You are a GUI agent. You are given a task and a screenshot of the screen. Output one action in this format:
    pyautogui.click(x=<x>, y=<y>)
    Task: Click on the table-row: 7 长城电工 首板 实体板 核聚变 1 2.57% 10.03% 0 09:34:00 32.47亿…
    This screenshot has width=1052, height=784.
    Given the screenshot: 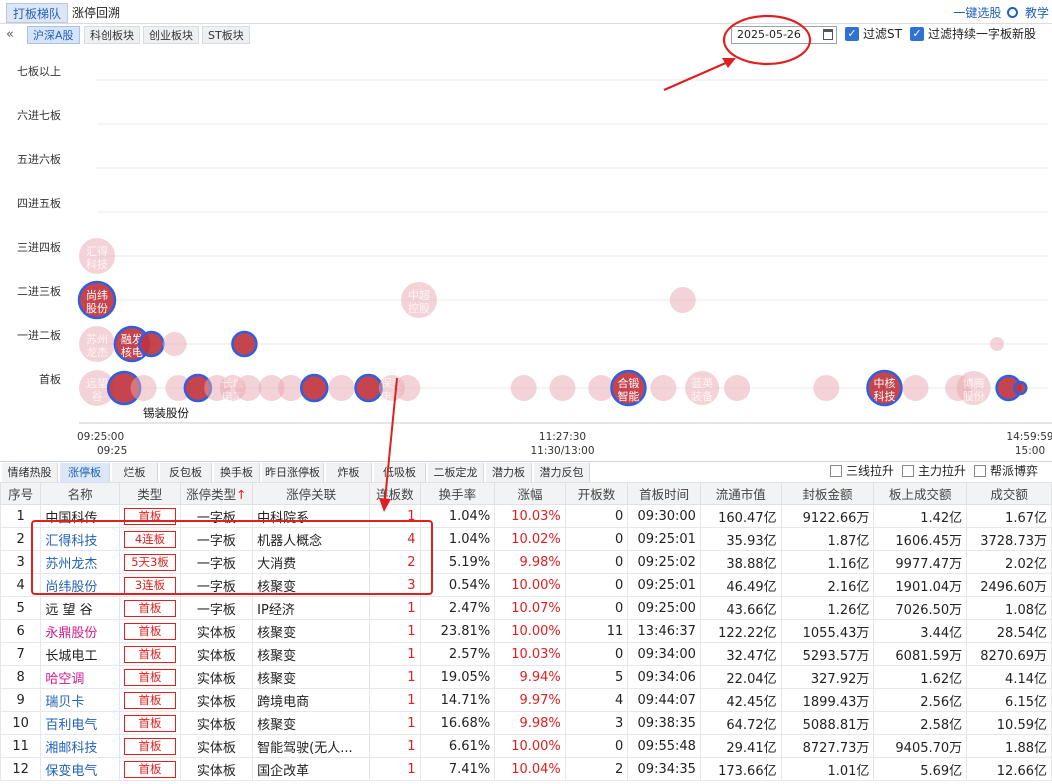 What is the action you would take?
    pyautogui.click(x=526, y=654)
    